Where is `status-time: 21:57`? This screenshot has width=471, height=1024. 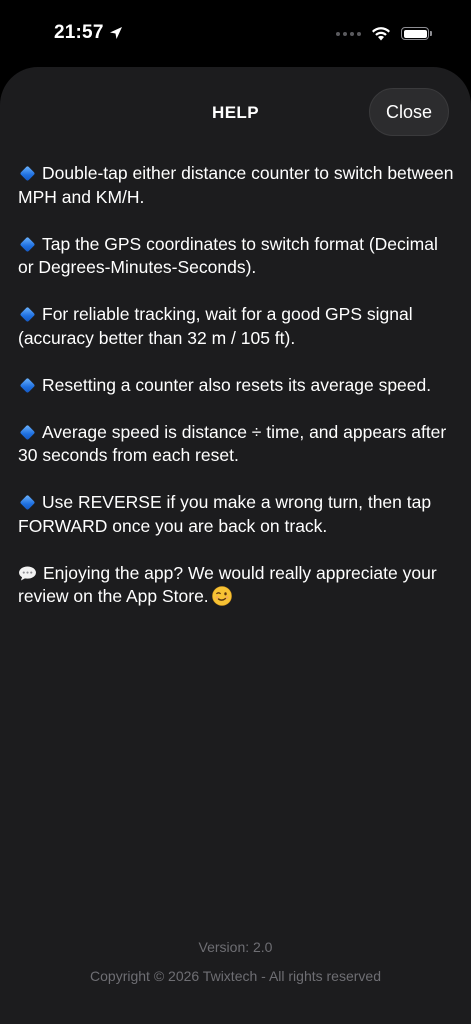
status-time: 21:57 is located at coordinates (89, 33).